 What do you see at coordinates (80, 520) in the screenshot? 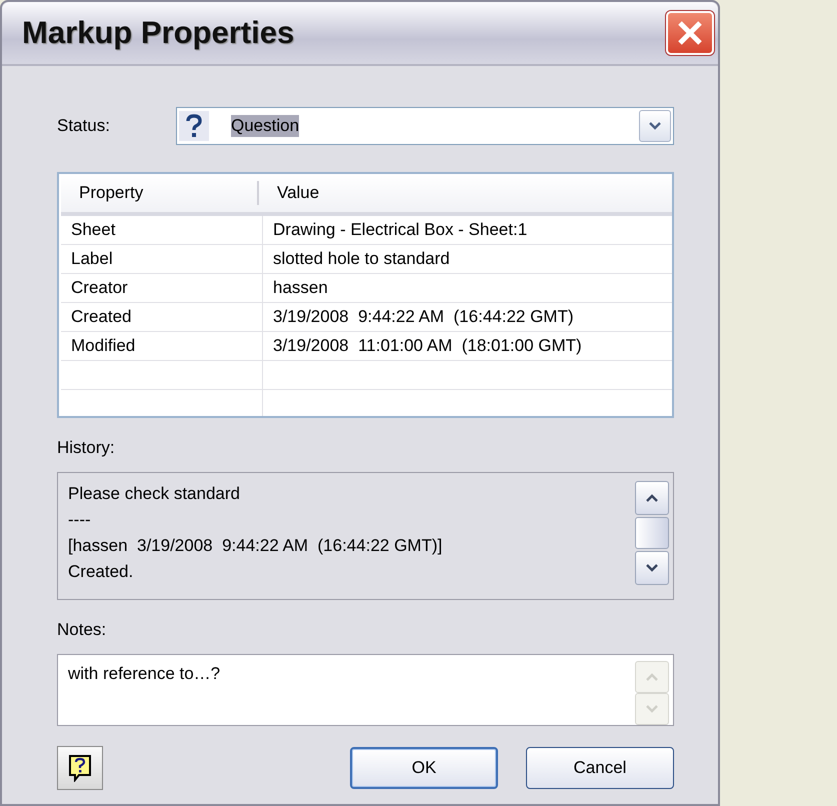
I see `history-line: ----` at bounding box center [80, 520].